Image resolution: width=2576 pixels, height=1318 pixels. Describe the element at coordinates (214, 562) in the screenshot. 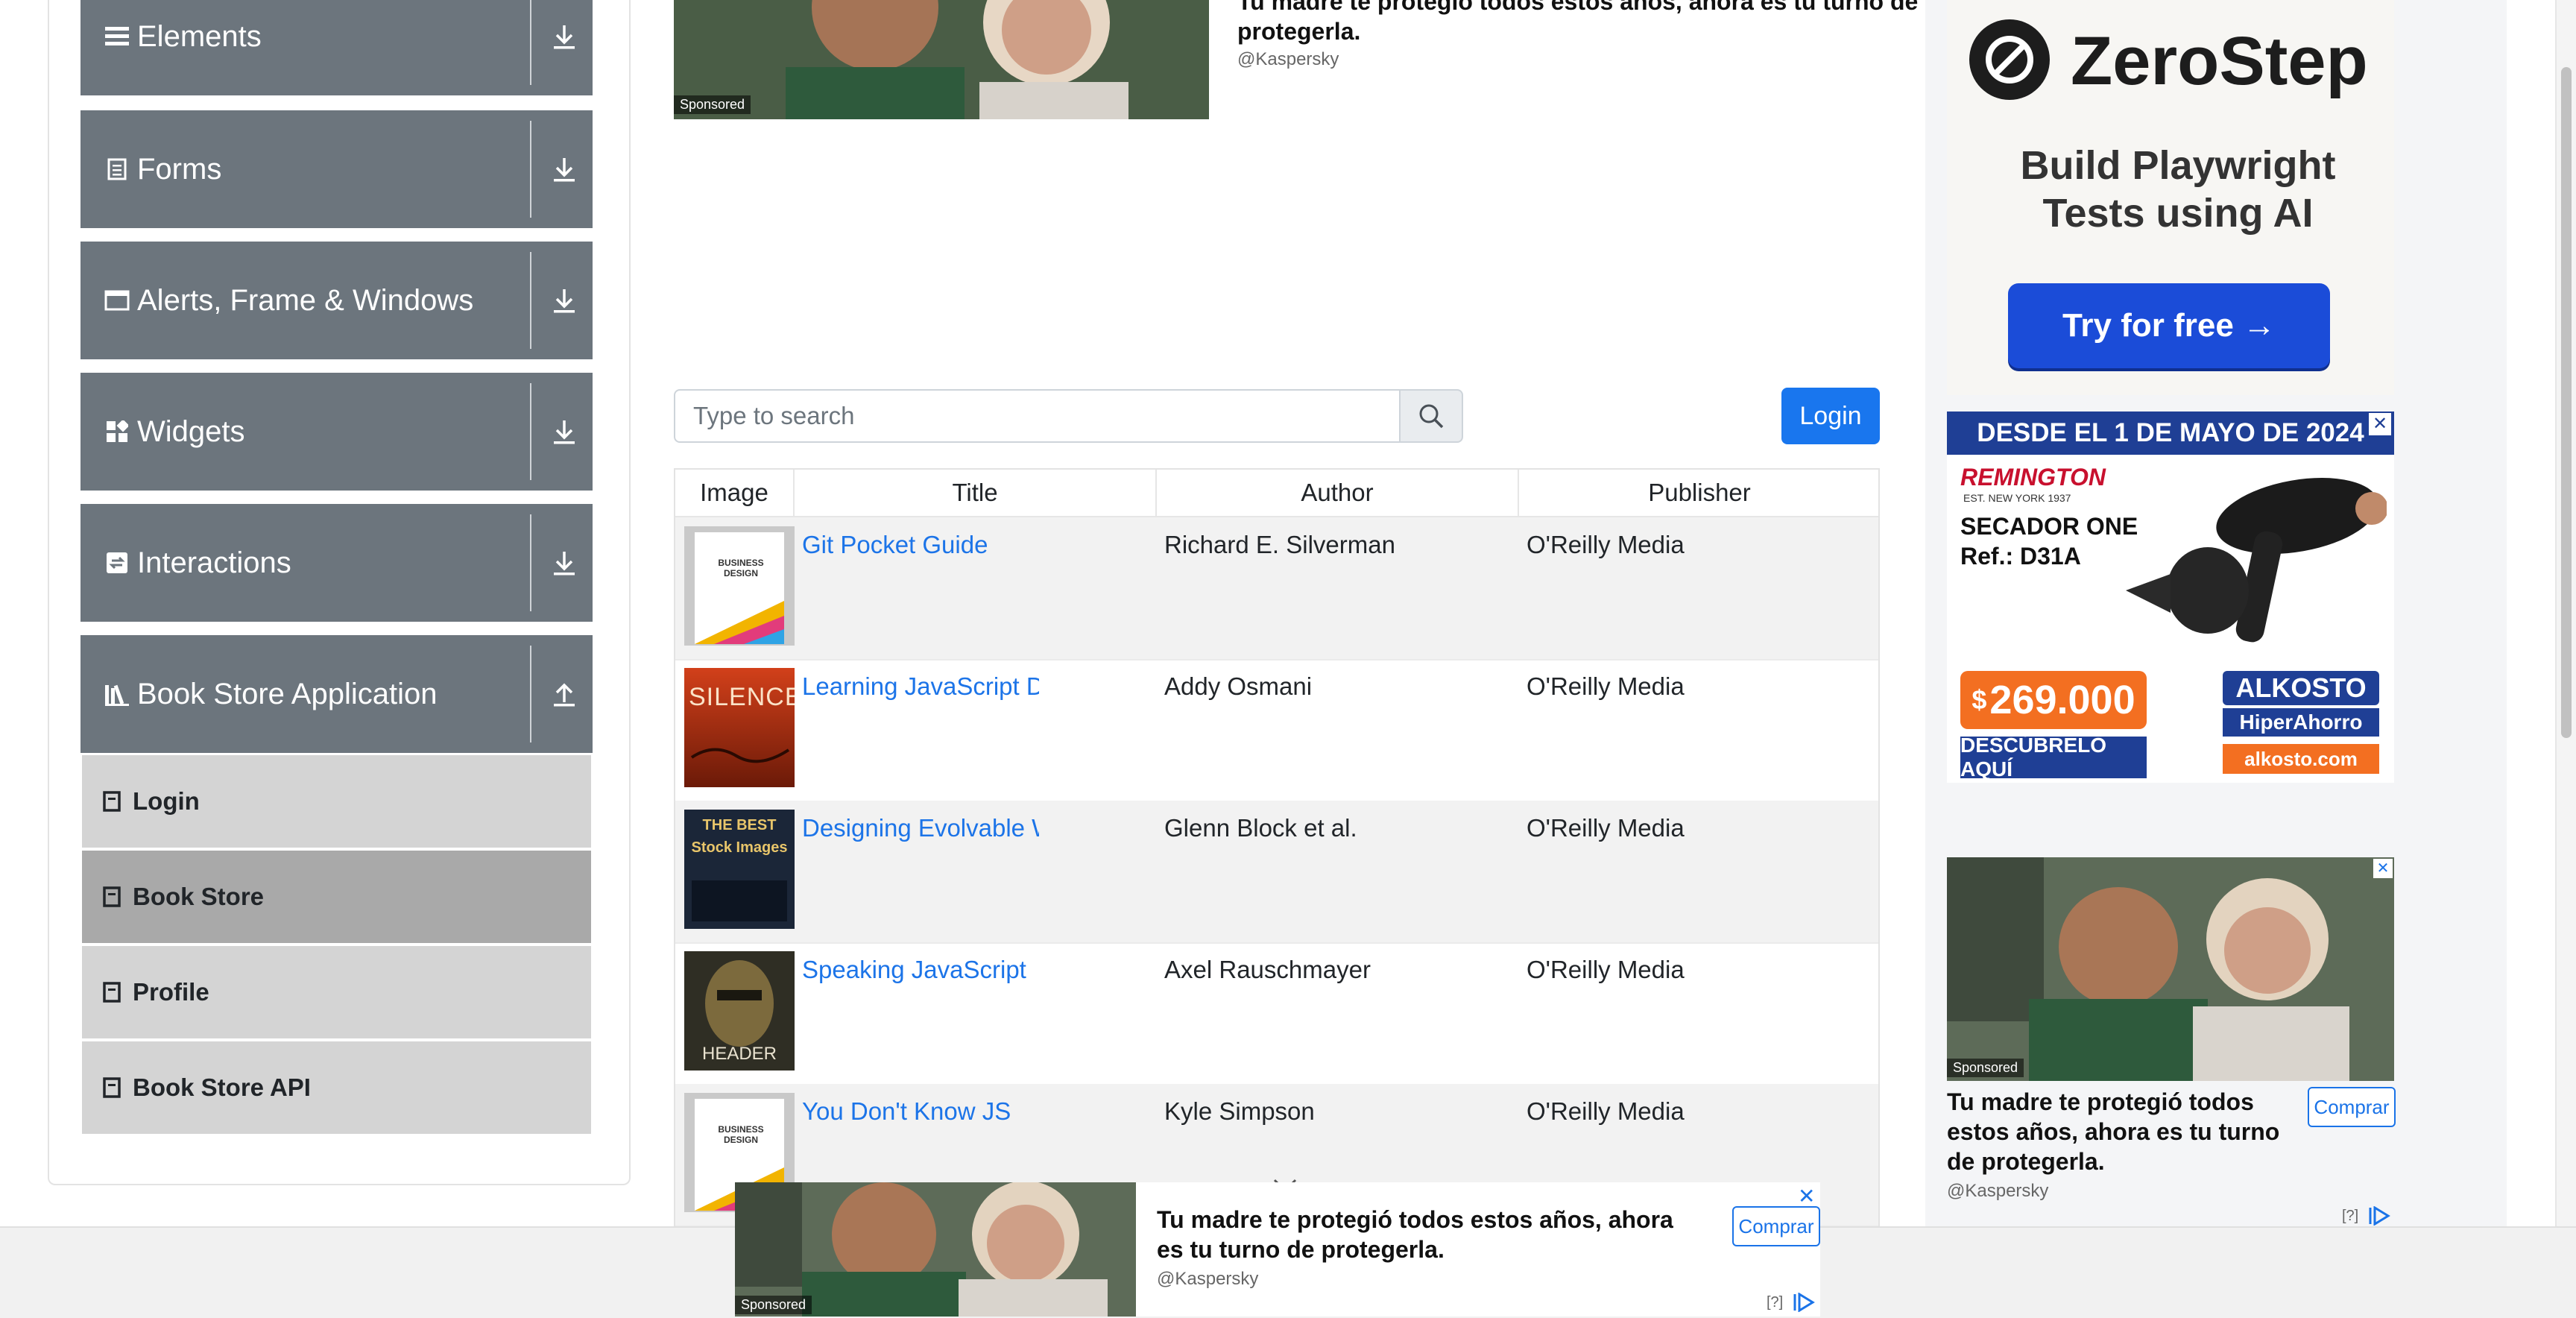

I see `sidebar-group-label: Interactions` at that location.